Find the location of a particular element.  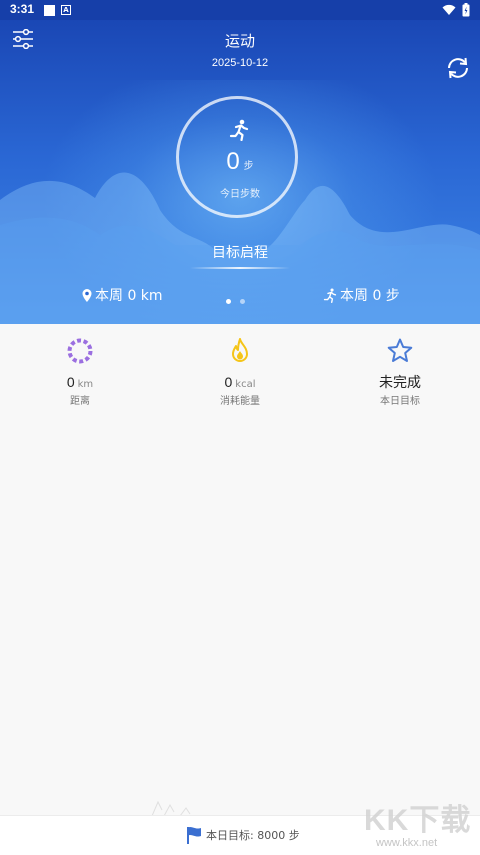

watermark-url: www.kkx.net is located at coordinates (407, 843).